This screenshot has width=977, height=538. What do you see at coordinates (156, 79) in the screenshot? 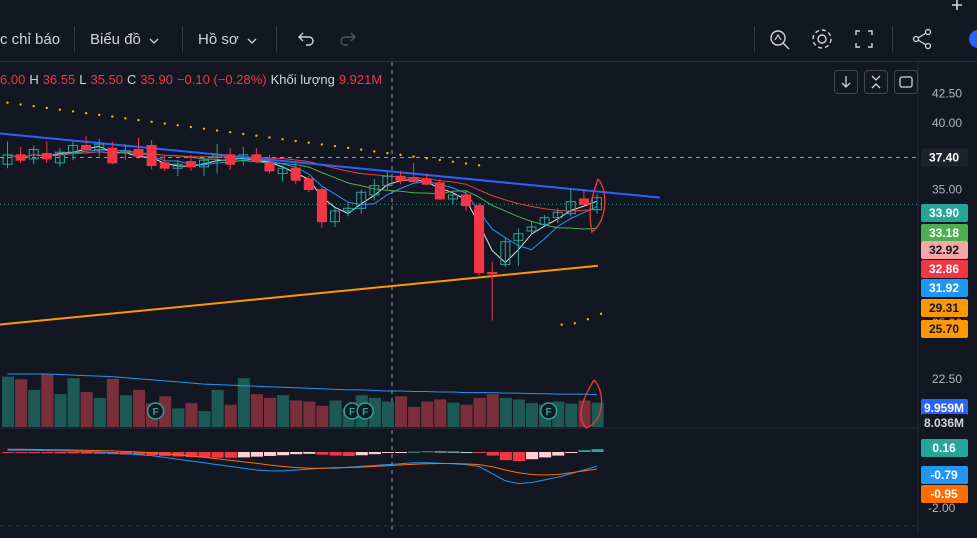
I see `legend-close: 35.90` at bounding box center [156, 79].